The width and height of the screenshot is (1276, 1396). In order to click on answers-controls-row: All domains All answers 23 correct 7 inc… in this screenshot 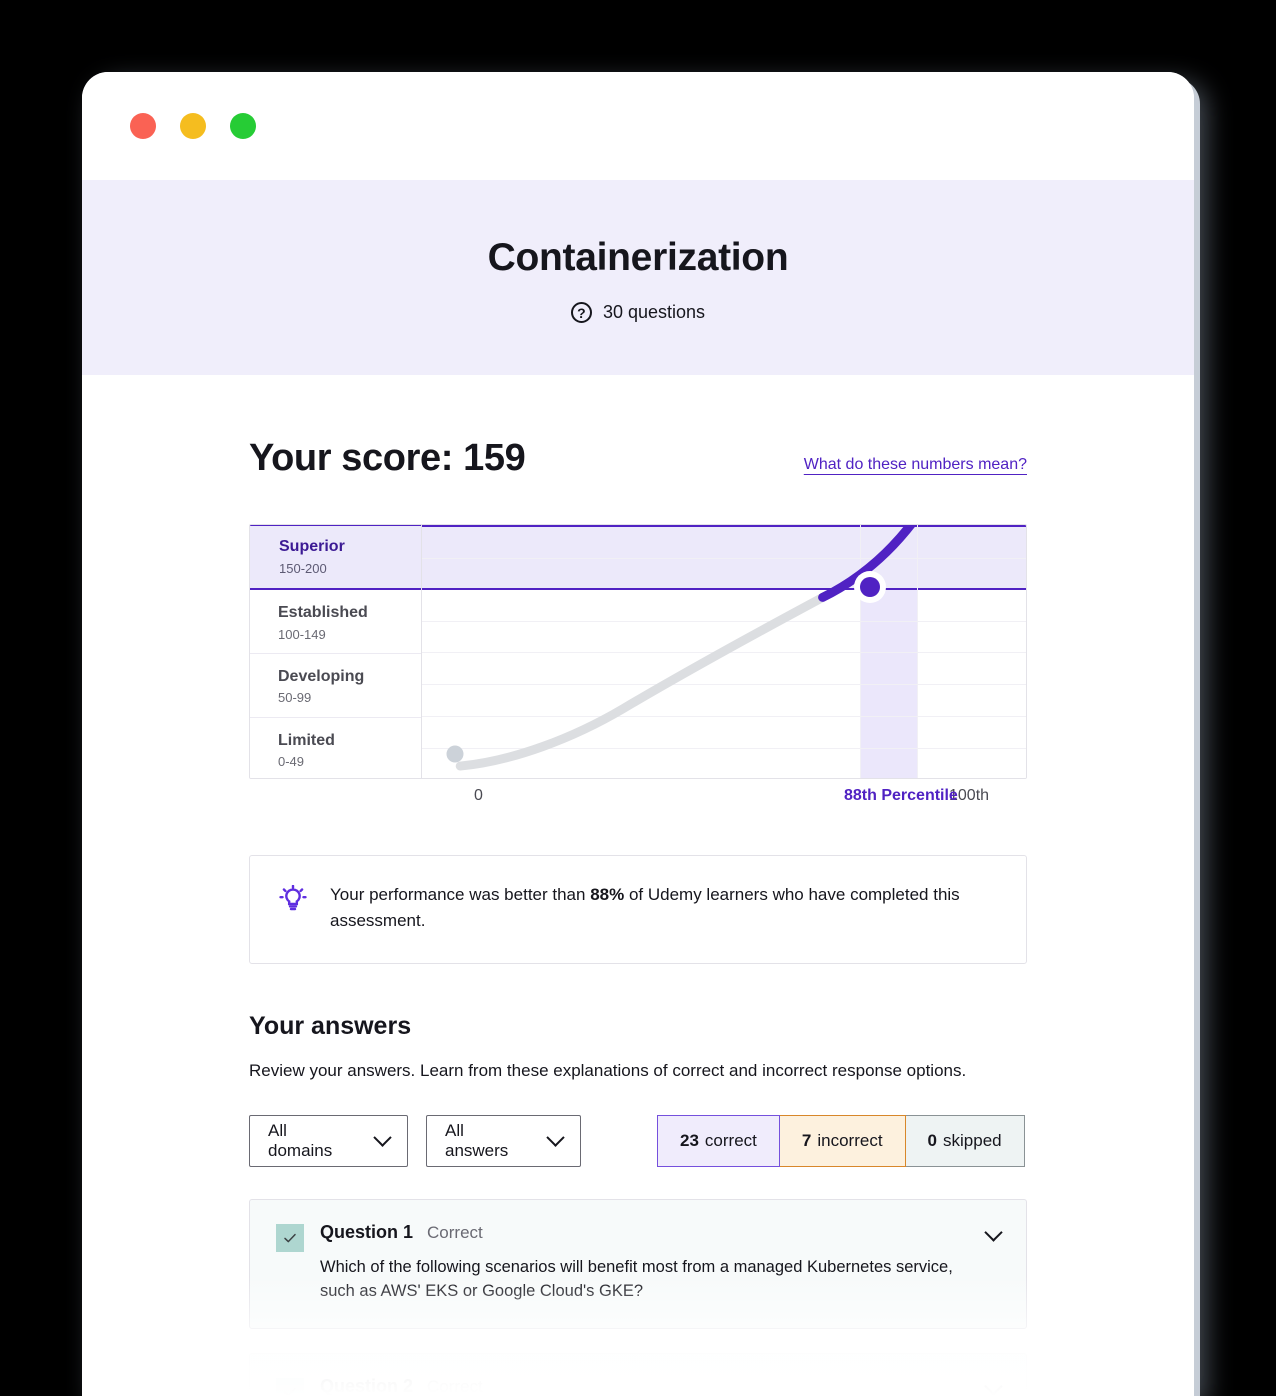, I will do `click(638, 1140)`.